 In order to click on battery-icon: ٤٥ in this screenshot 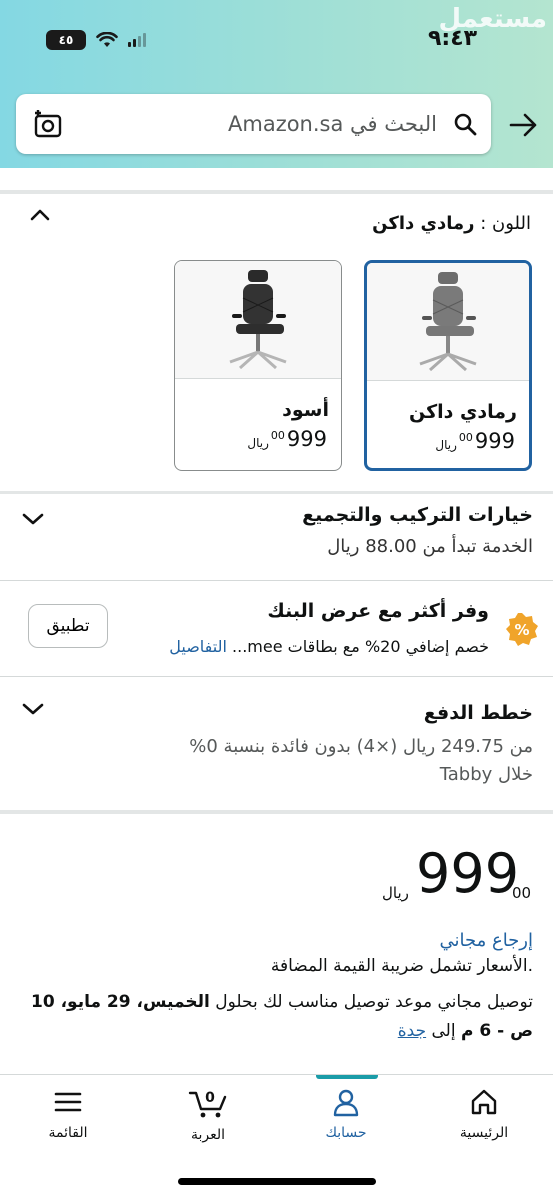, I will do `click(66, 40)`.